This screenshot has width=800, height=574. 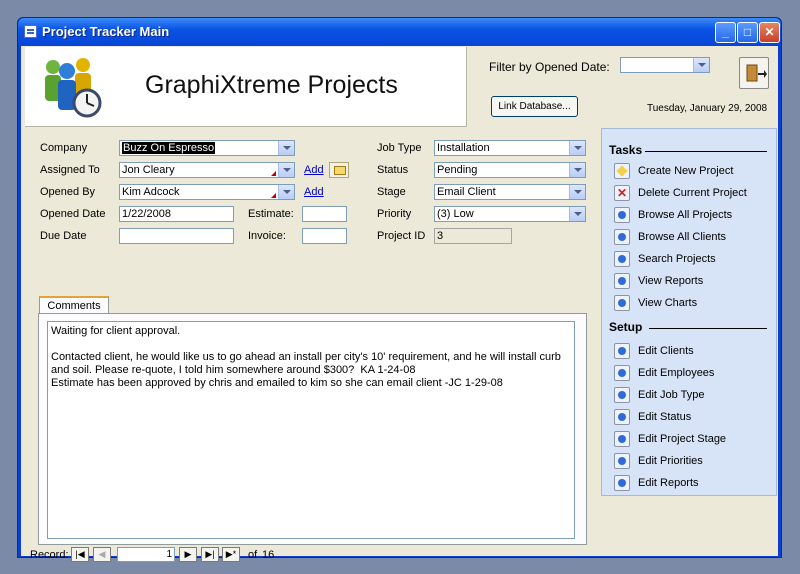 What do you see at coordinates (510, 170) in the screenshot?
I see `status-select: Pending` at bounding box center [510, 170].